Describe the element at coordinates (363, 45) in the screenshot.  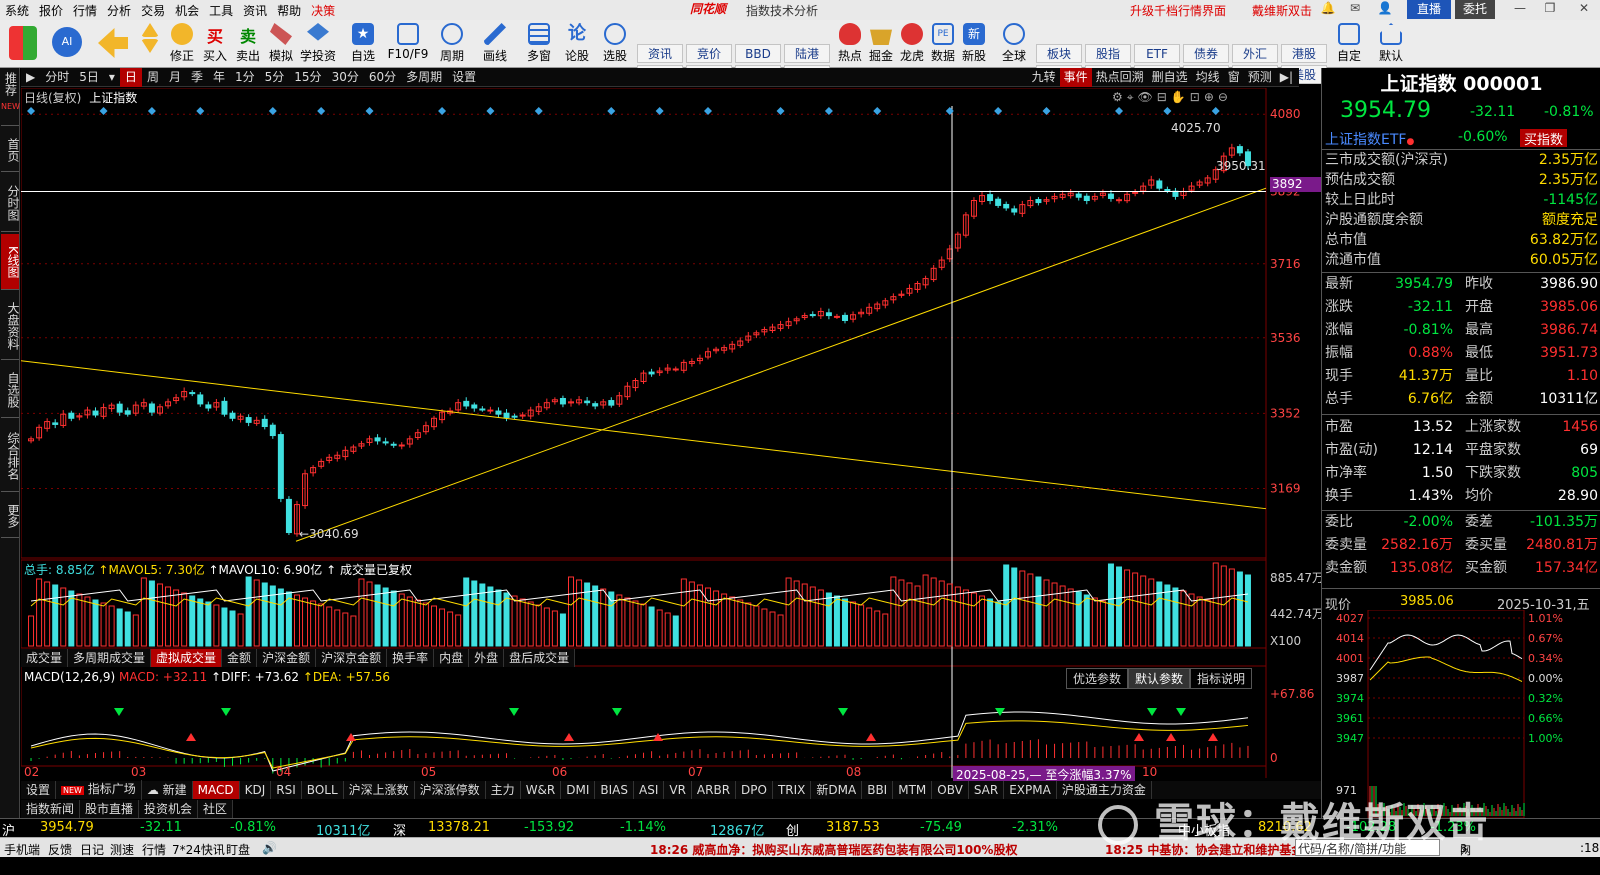
I see `toolbar-watchlist: ★ 自选` at that location.